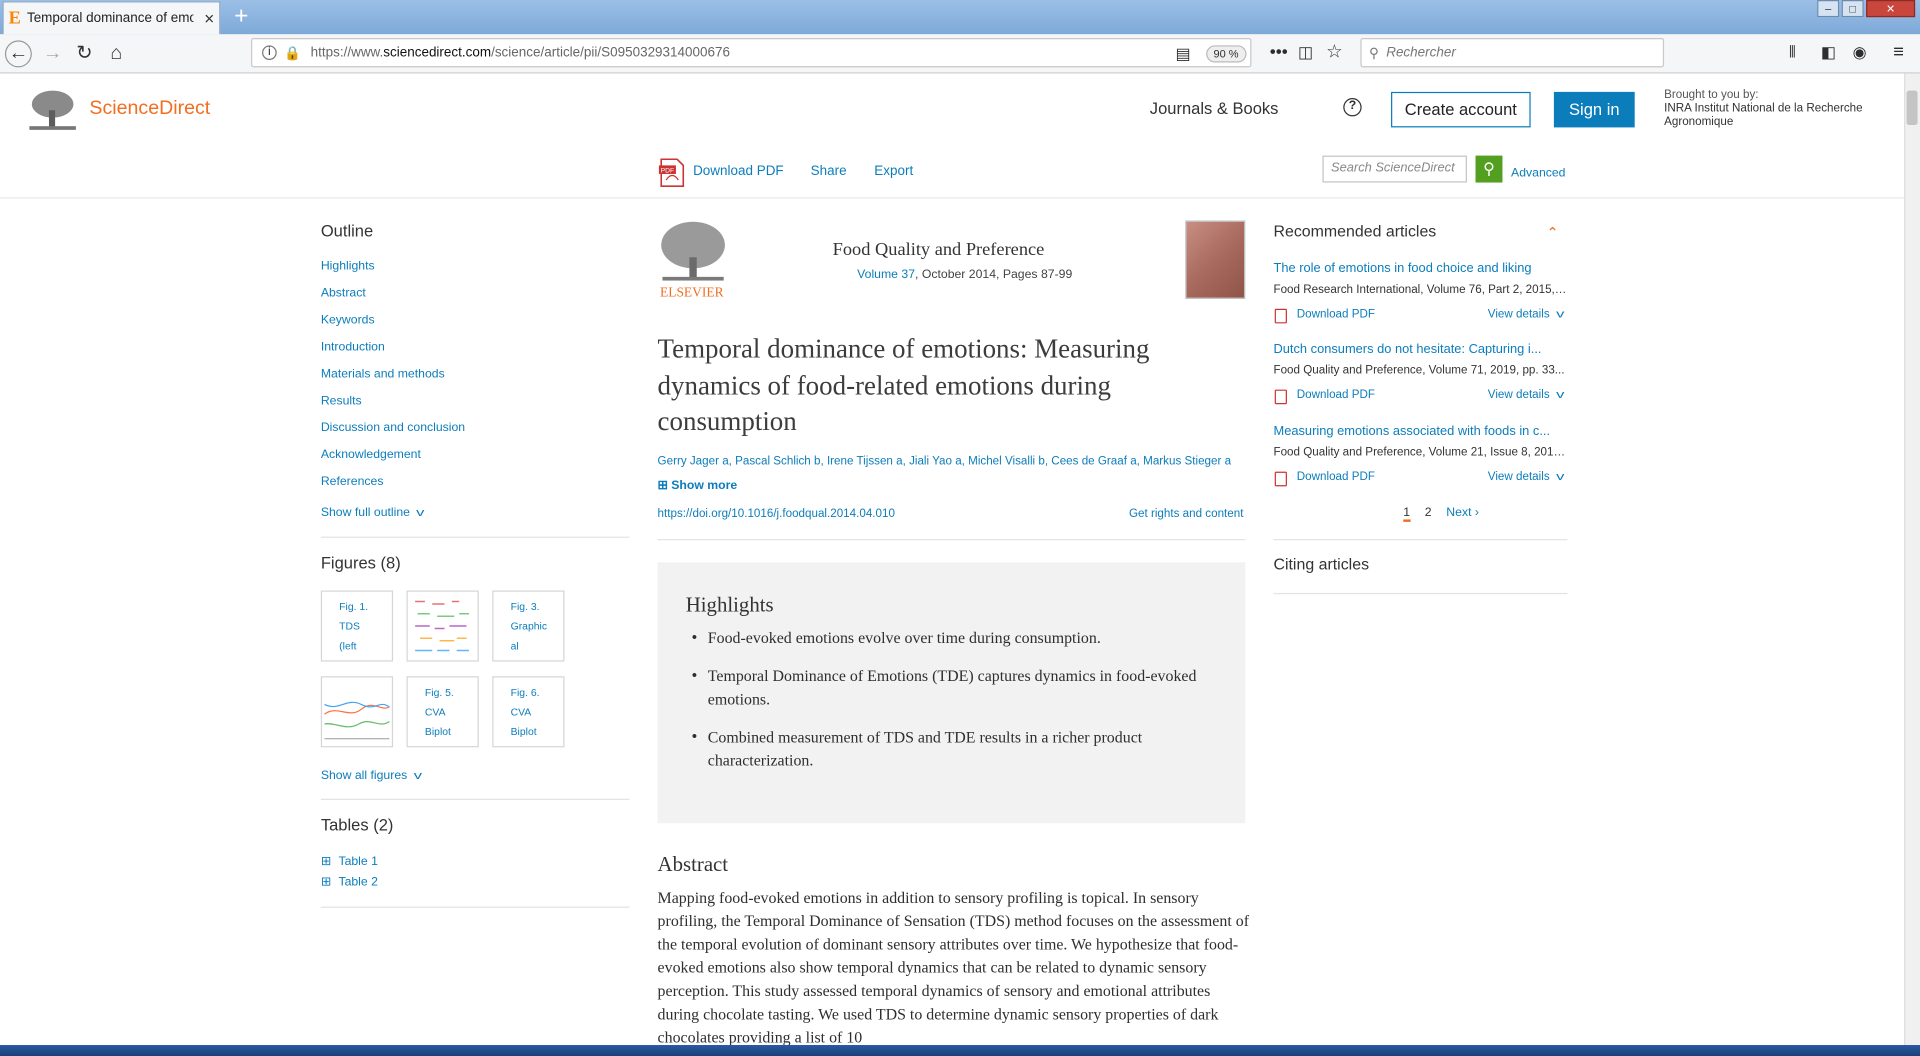  What do you see at coordinates (52, 53) in the screenshot?
I see `forward-button: →` at bounding box center [52, 53].